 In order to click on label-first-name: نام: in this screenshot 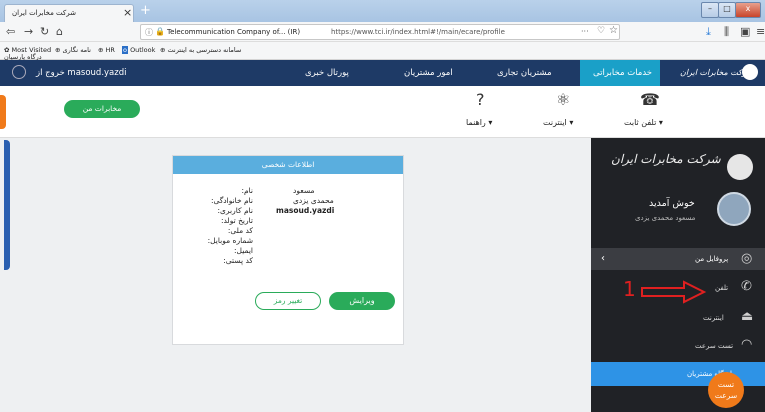, I will do `click(247, 190)`.